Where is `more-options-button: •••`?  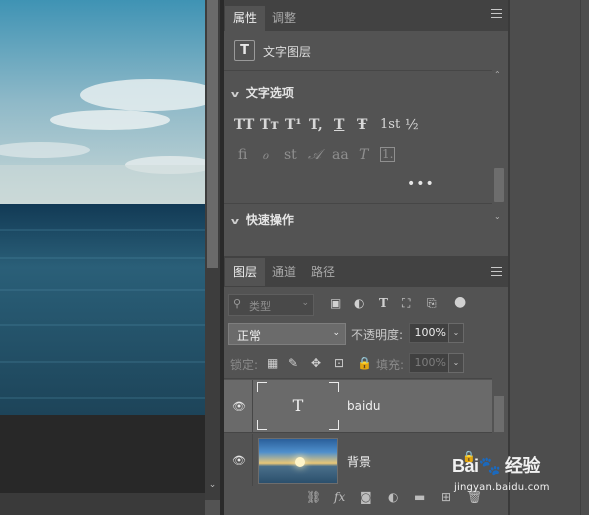 more-options-button: ••• is located at coordinates (421, 184).